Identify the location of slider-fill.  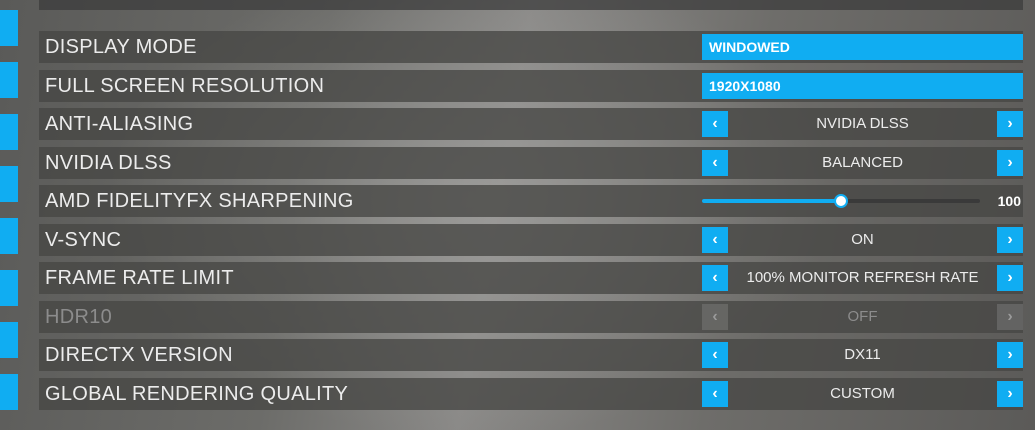
(771, 201).